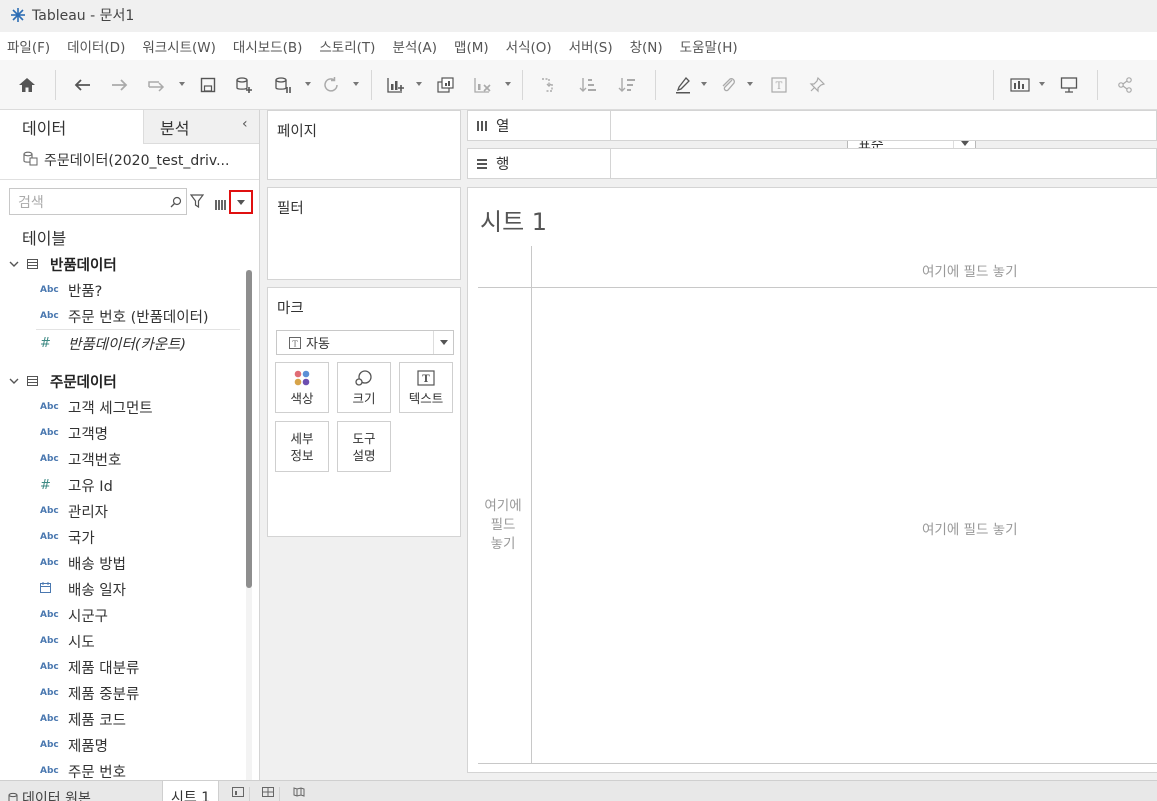 This screenshot has width=1157, height=801. Describe the element at coordinates (98, 201) in the screenshot. I see `search-input: 검색` at that location.